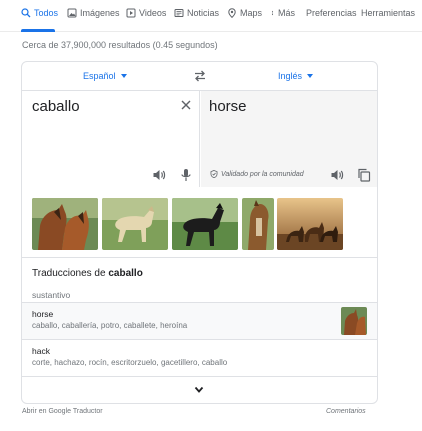 The width and height of the screenshot is (422, 431). I want to click on shield-check-icon, so click(214, 174).